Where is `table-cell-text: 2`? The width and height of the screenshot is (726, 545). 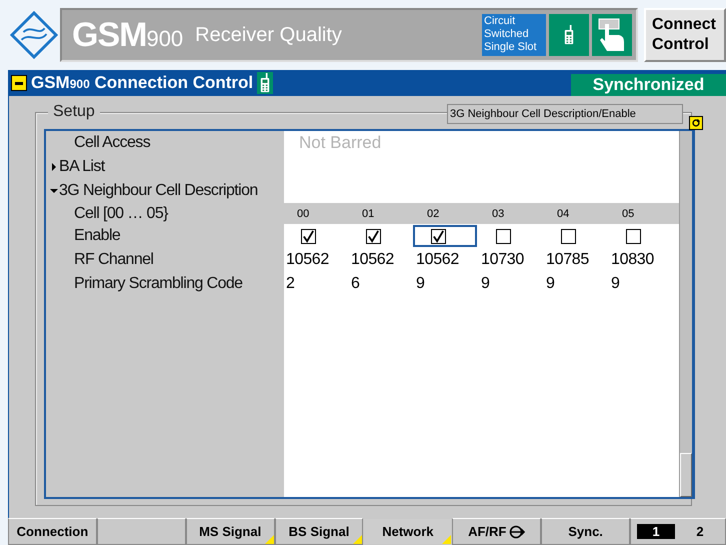
table-cell-text: 2 is located at coordinates (290, 284).